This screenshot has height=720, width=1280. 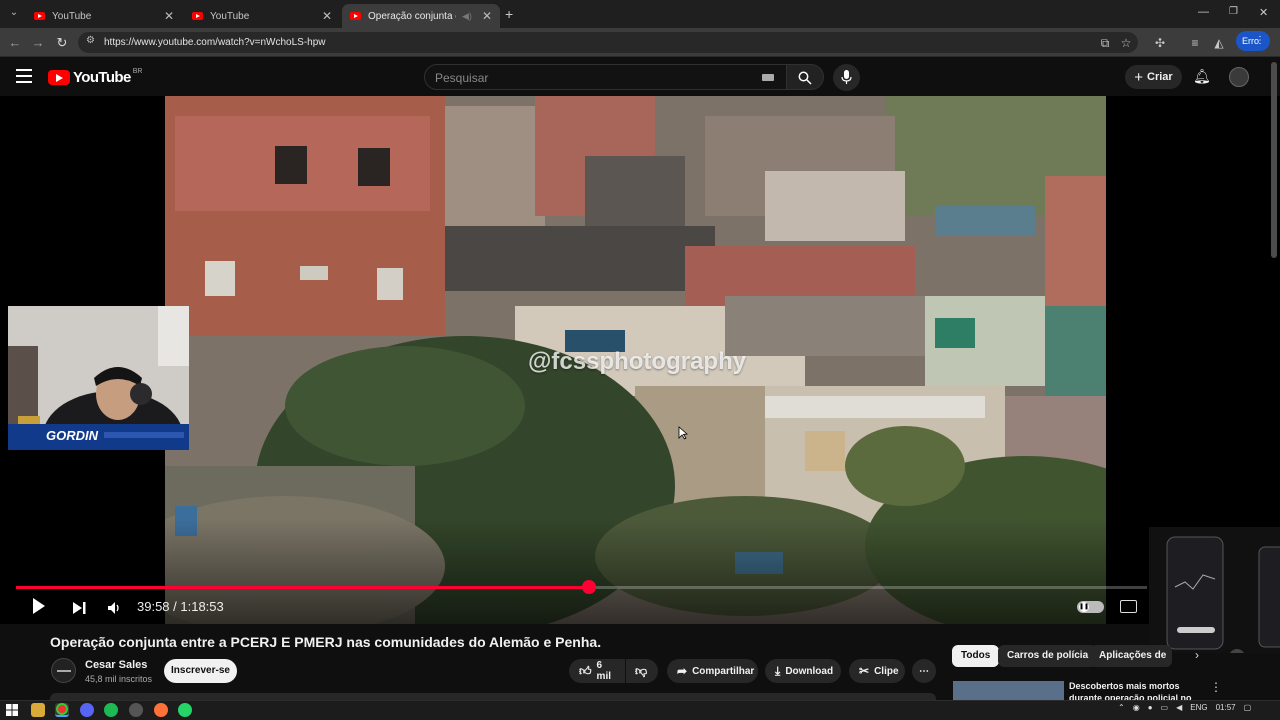 What do you see at coordinates (640, 710) in the screenshot?
I see `windows-taskbar` at bounding box center [640, 710].